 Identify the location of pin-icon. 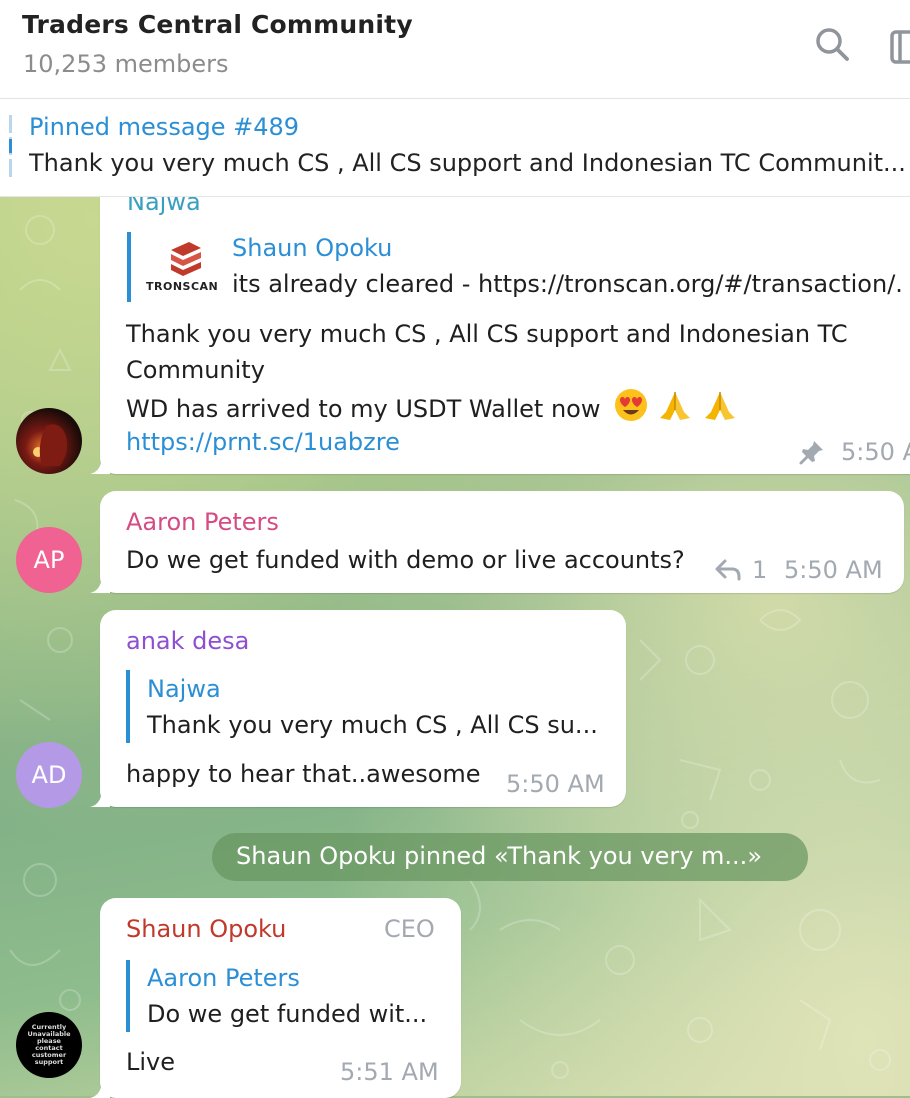
(812, 454).